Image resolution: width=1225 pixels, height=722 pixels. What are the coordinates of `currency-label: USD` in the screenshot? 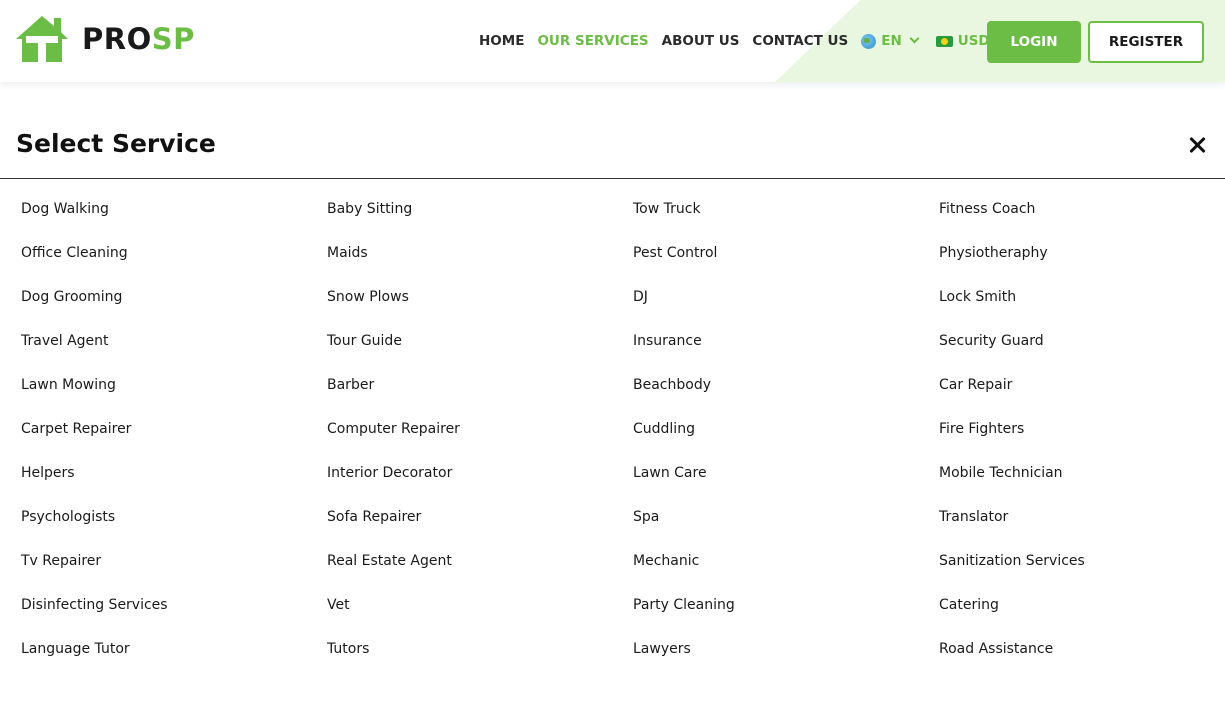 It's located at (973, 41).